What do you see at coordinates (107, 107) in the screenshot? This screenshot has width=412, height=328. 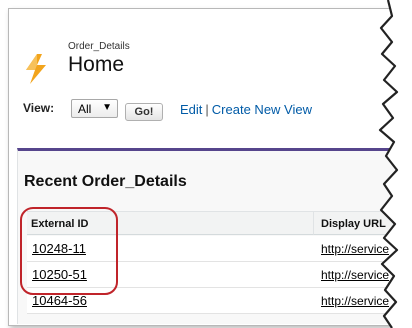 I see `dropdown-arrow-icon: ▼` at bounding box center [107, 107].